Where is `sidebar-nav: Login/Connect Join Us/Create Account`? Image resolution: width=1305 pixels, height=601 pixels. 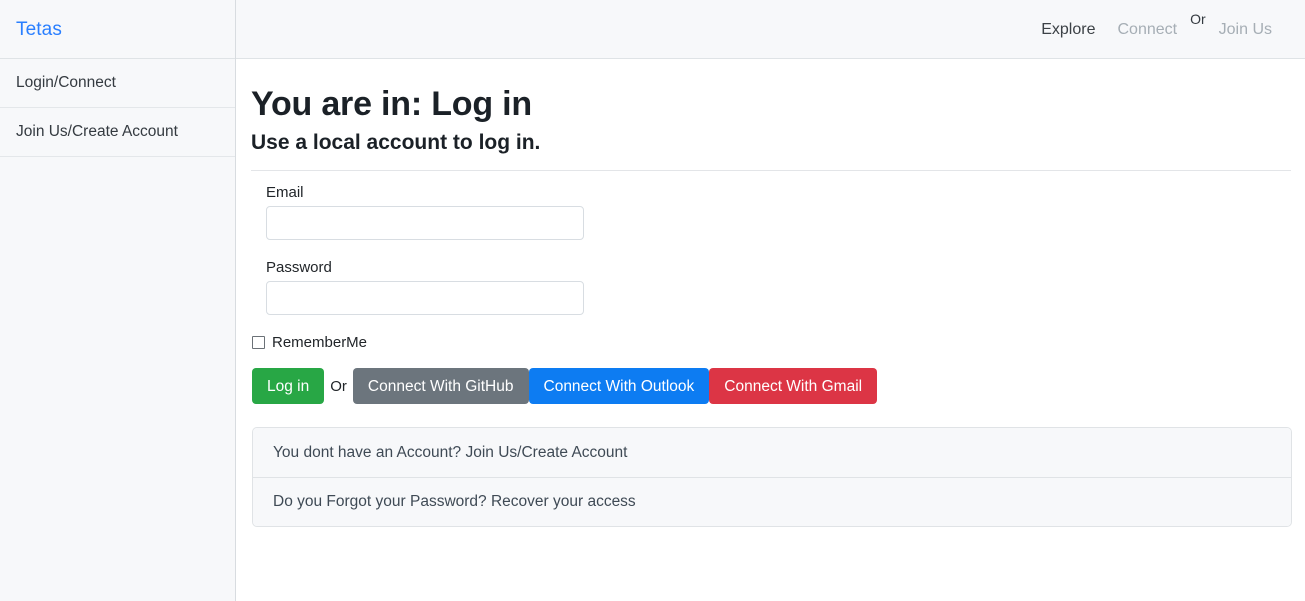 sidebar-nav: Login/Connect Join Us/Create Account is located at coordinates (117, 108).